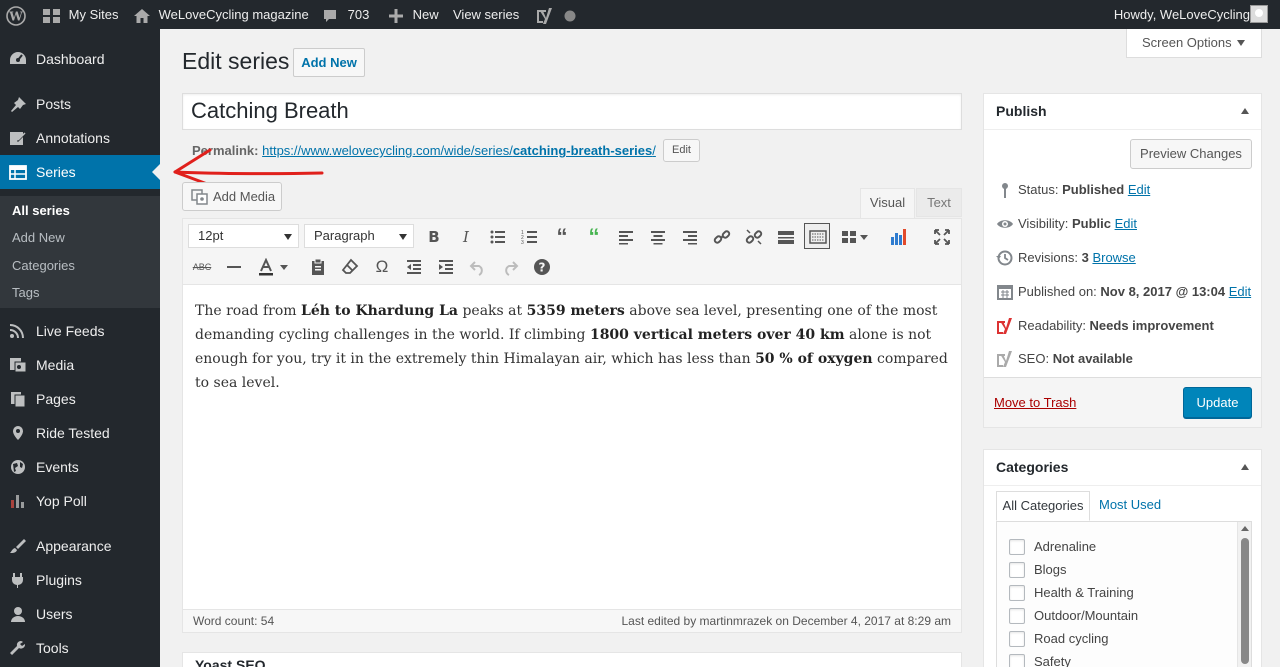 Image resolution: width=1280 pixels, height=667 pixels. Describe the element at coordinates (80, 138) in the screenshot. I see `sidebar-item-annotations: Annotations` at that location.